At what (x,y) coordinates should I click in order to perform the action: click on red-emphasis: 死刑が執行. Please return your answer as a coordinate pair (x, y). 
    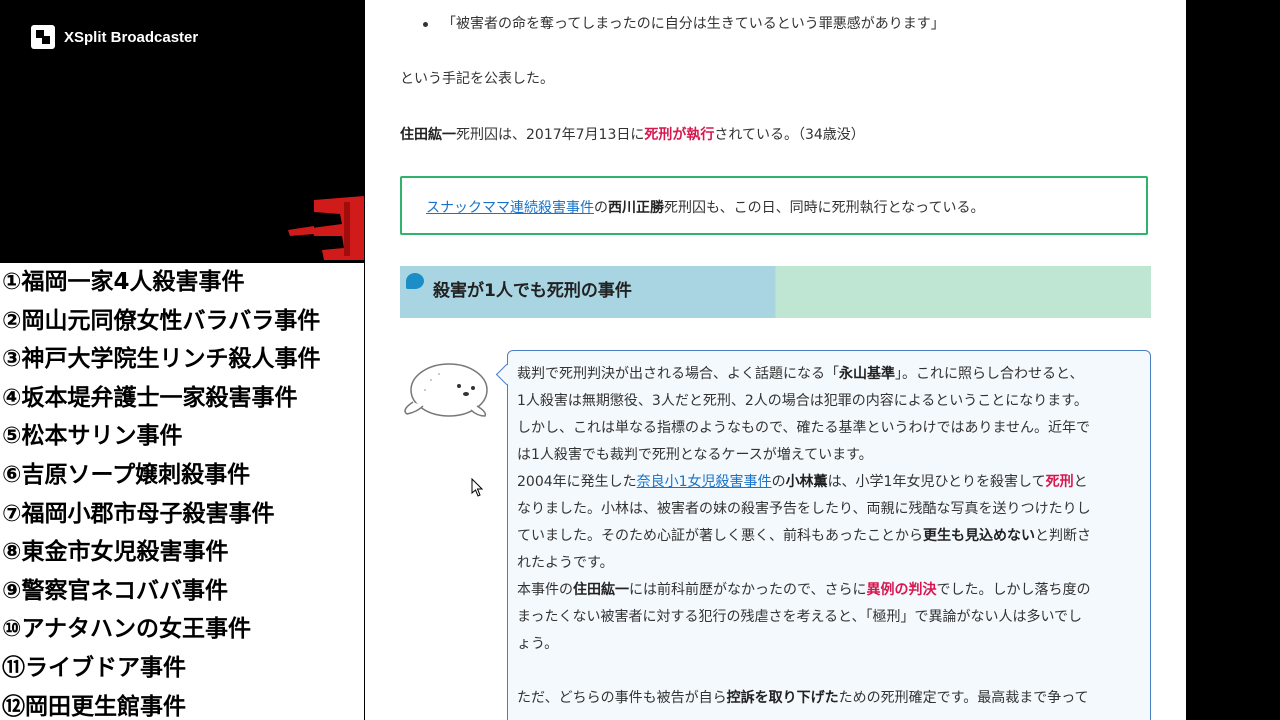
    Looking at the image, I should click on (679, 135).